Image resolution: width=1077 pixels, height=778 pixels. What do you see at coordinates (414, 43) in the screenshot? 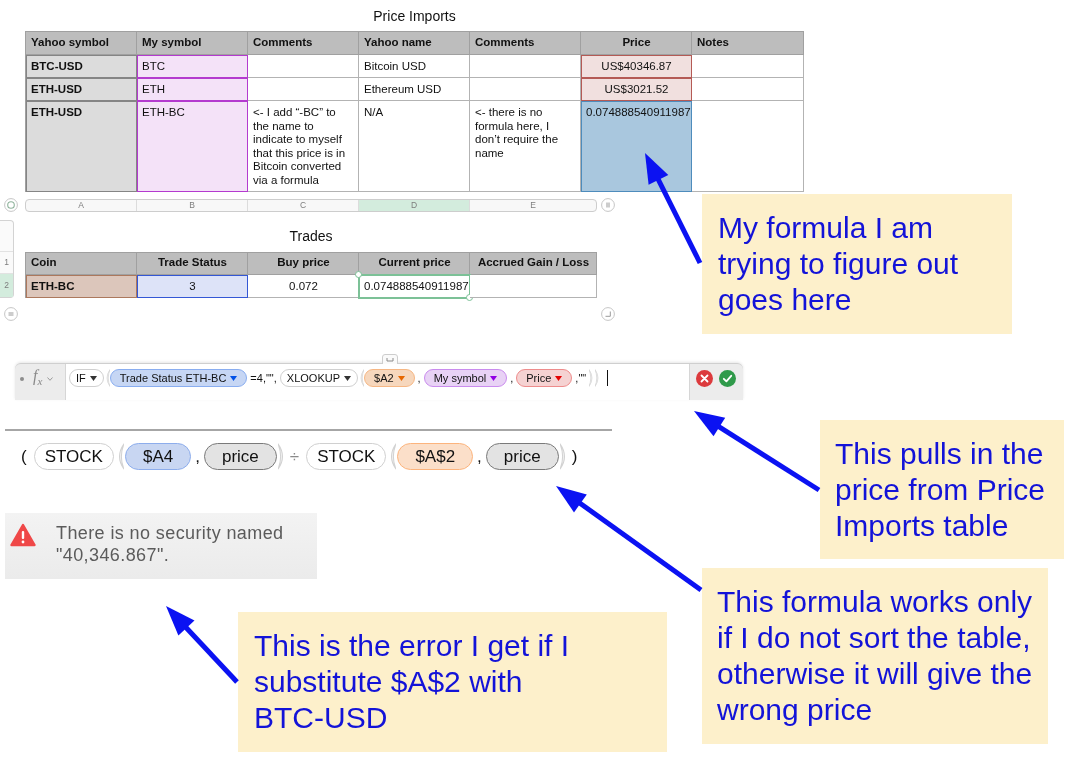
I see `column-header: Yahoo name` at bounding box center [414, 43].